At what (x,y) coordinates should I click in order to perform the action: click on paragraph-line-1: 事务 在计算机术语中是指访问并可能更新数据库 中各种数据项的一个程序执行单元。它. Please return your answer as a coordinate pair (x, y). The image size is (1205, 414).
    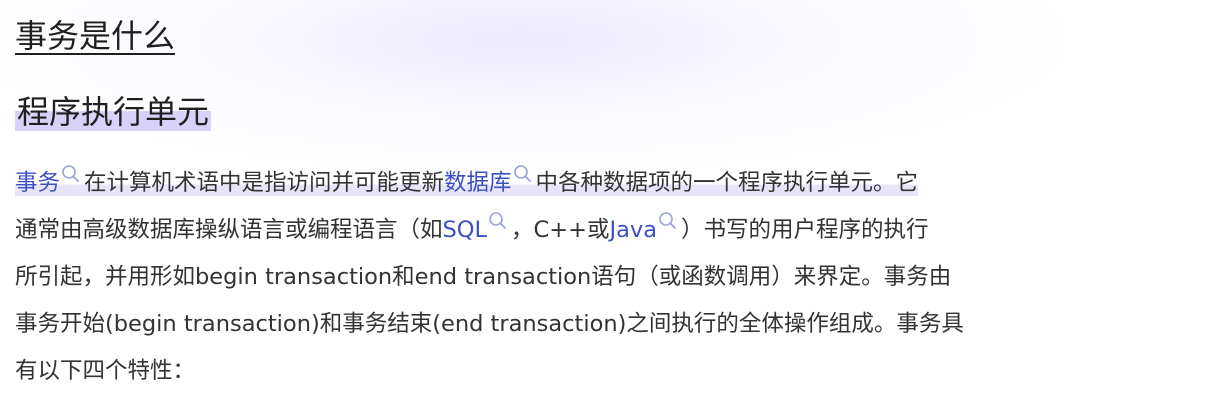
    Looking at the image, I should click on (605, 183).